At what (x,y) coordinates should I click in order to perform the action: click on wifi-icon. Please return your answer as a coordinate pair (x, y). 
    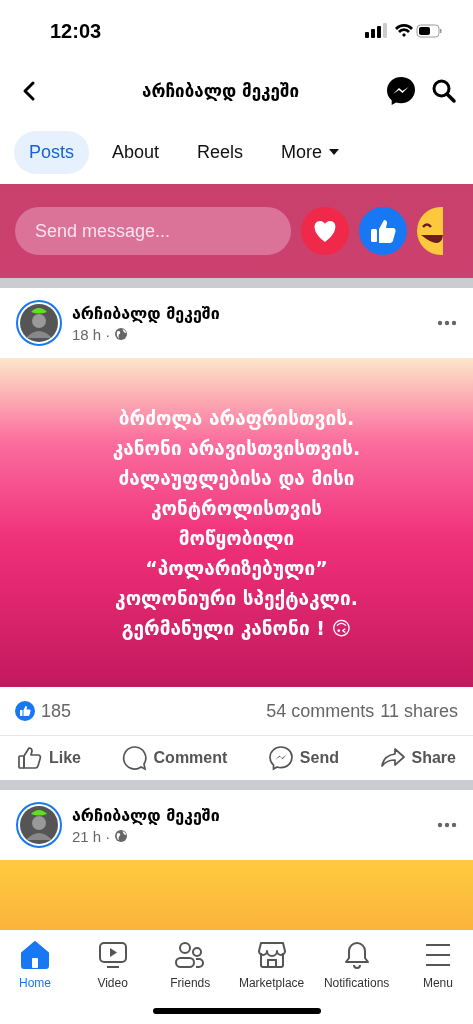
    Looking at the image, I should click on (404, 30).